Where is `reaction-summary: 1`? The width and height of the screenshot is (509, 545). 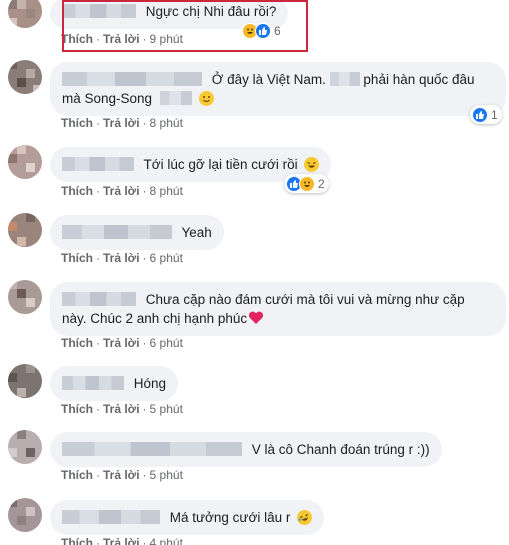 reaction-summary: 1 is located at coordinates (486, 114).